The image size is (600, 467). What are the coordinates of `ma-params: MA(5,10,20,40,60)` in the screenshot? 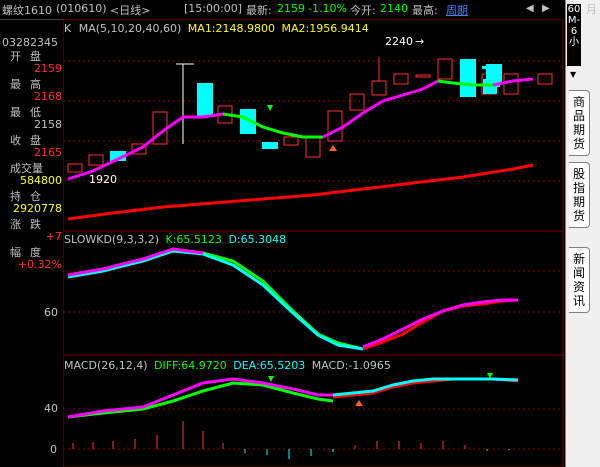 It's located at (130, 28).